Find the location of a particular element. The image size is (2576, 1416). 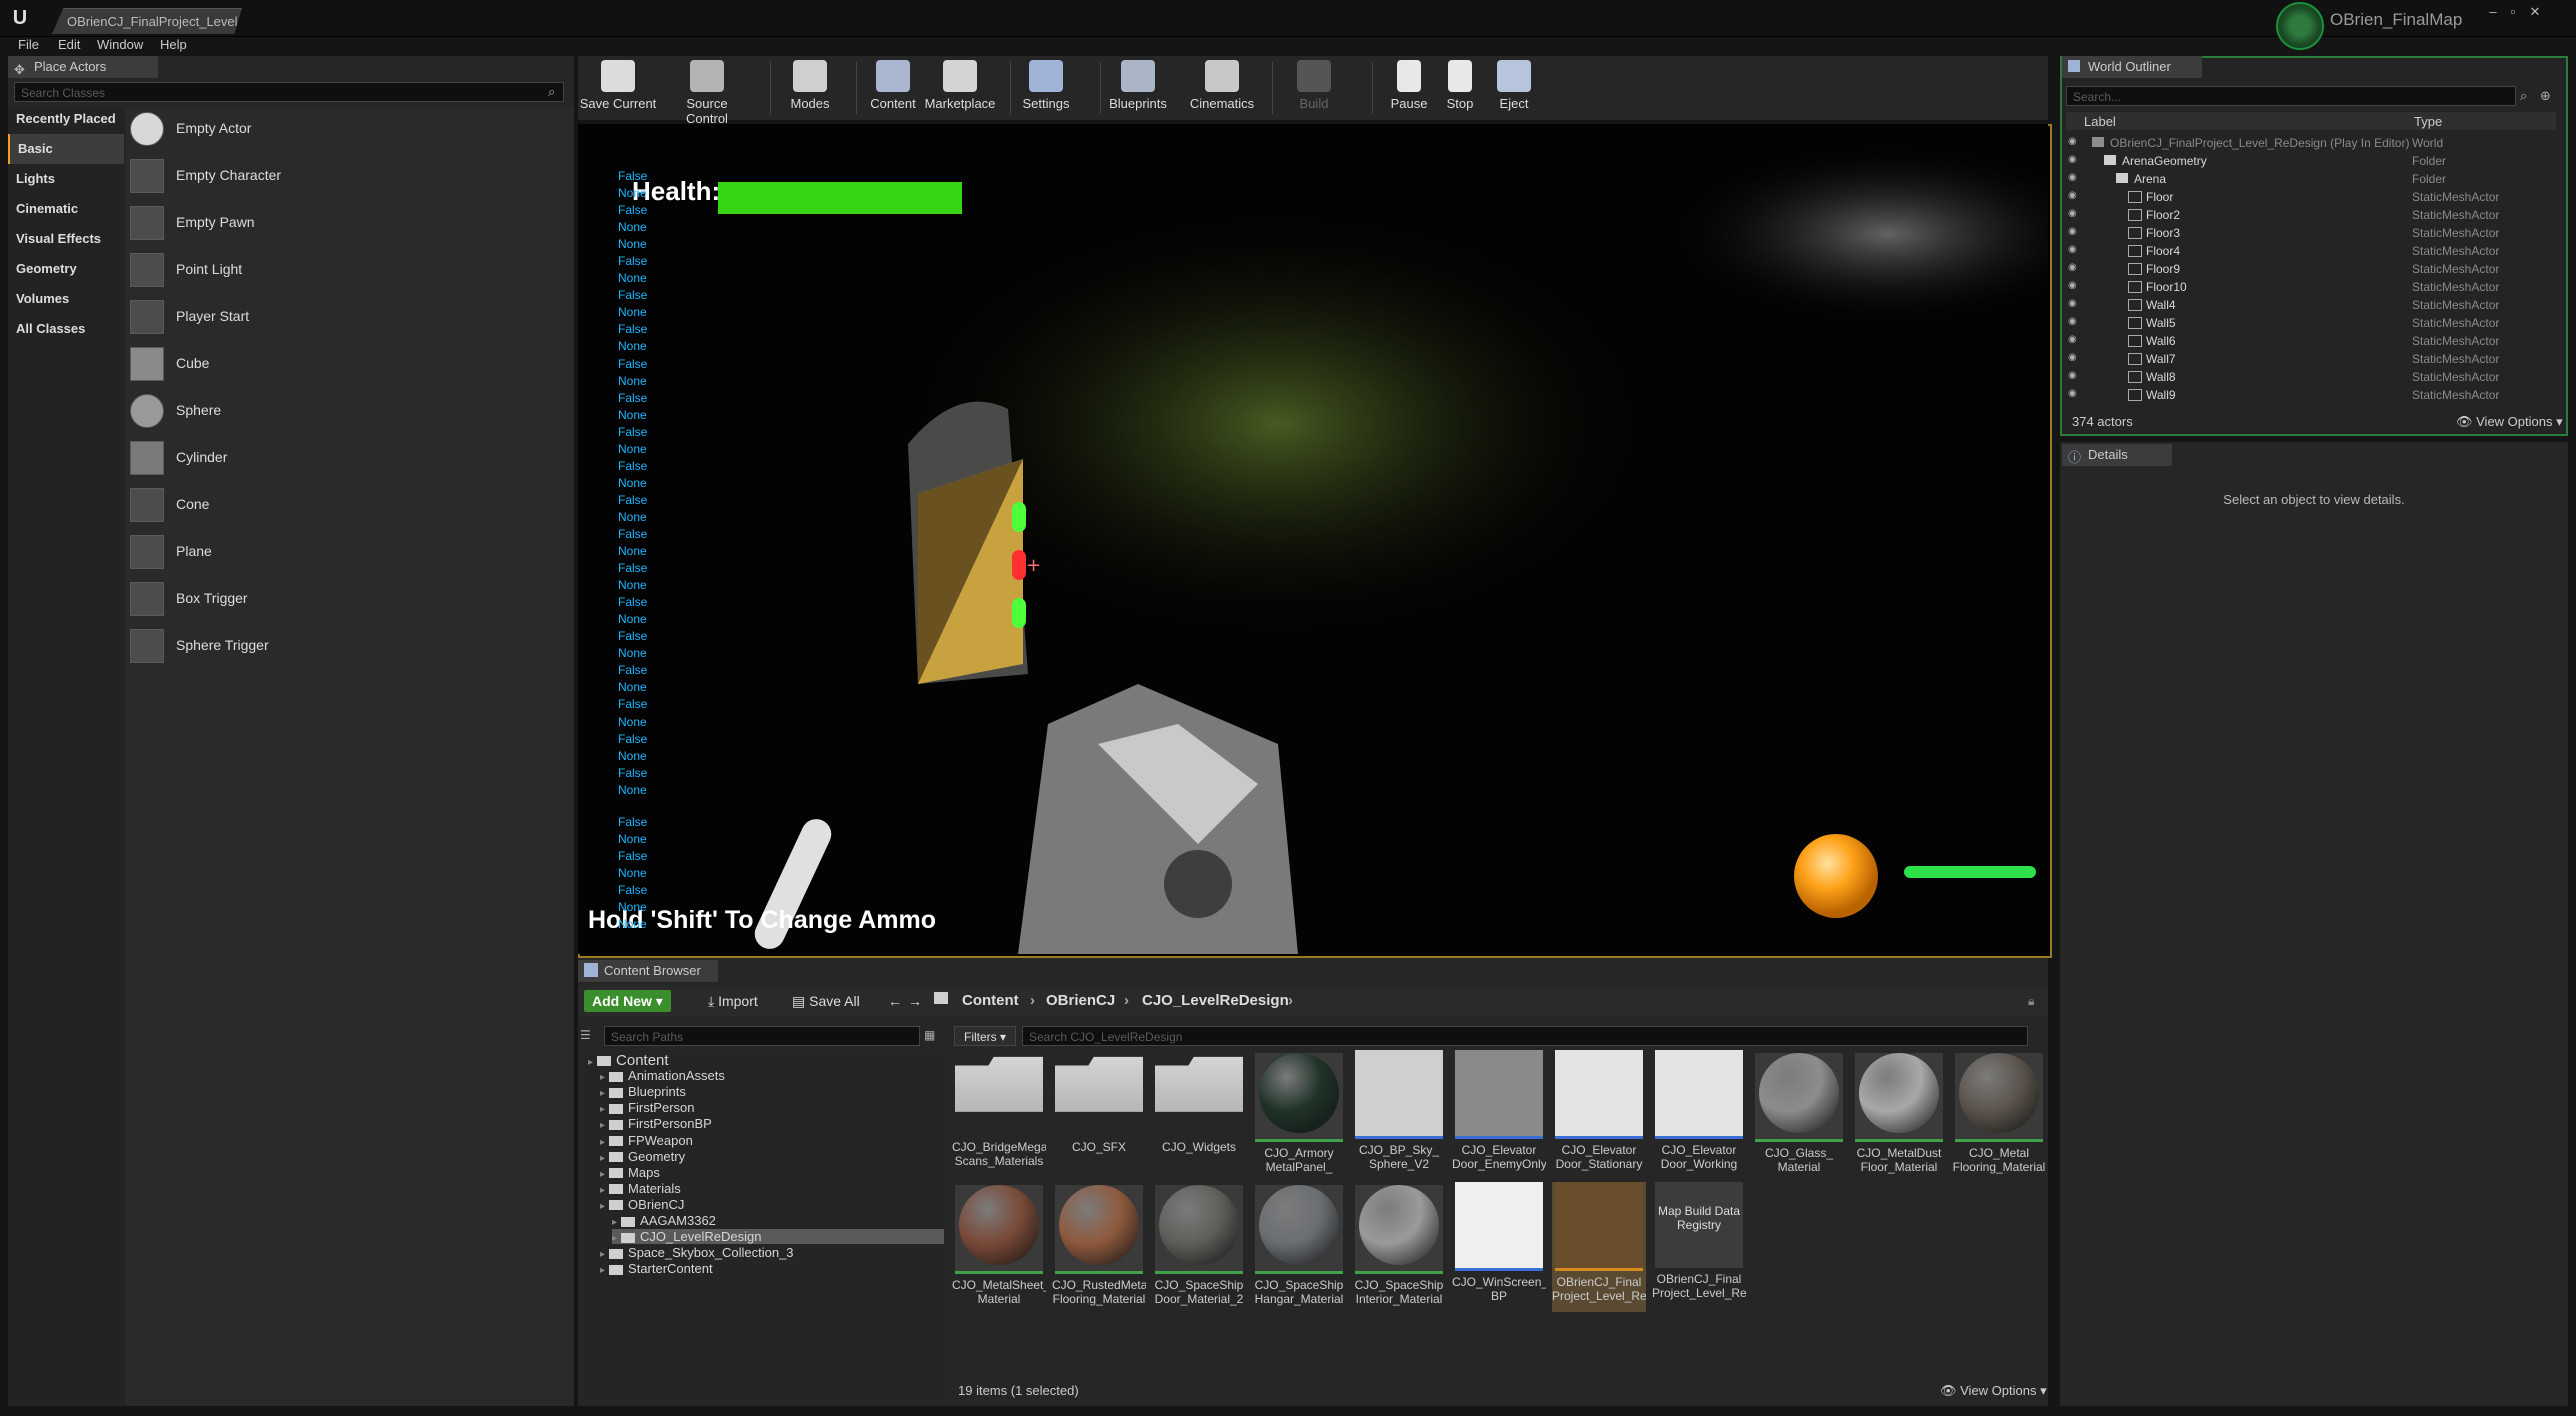

view-options-button: 👁︎ View Options ▾ is located at coordinates (1993, 1391).